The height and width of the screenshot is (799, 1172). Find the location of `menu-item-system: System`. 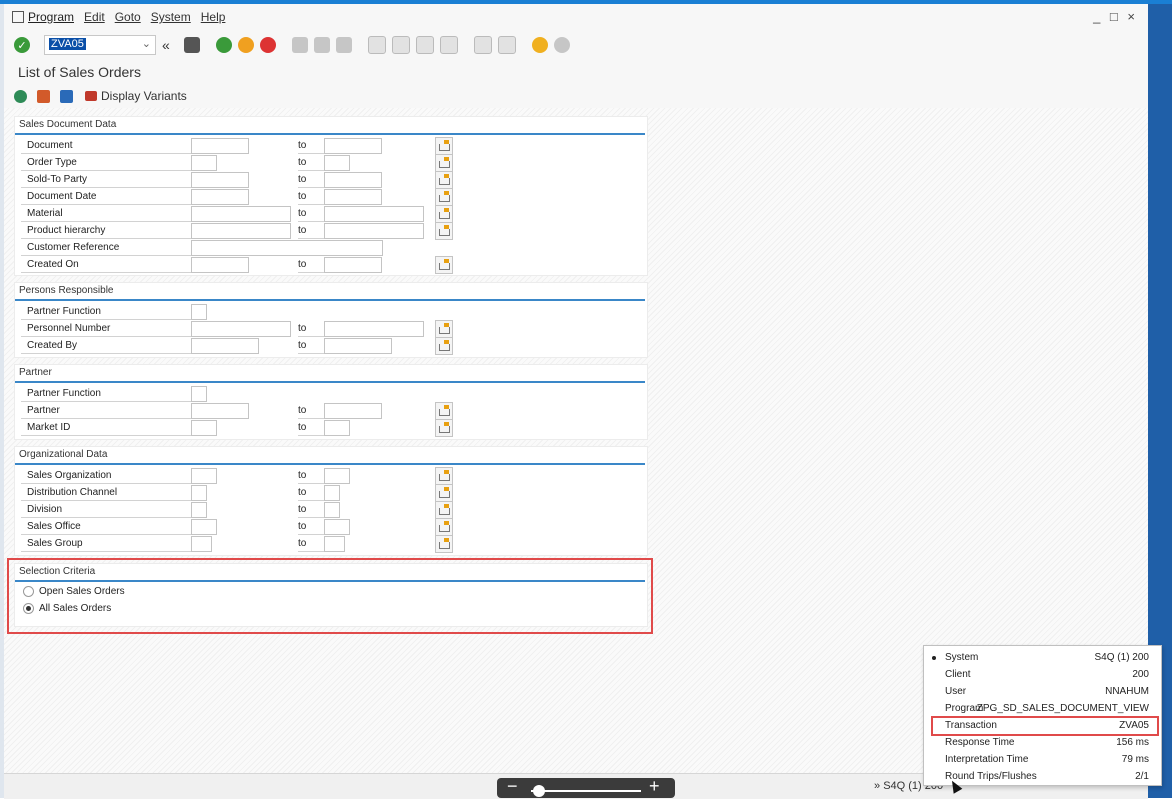

menu-item-system: System is located at coordinates (171, 17).